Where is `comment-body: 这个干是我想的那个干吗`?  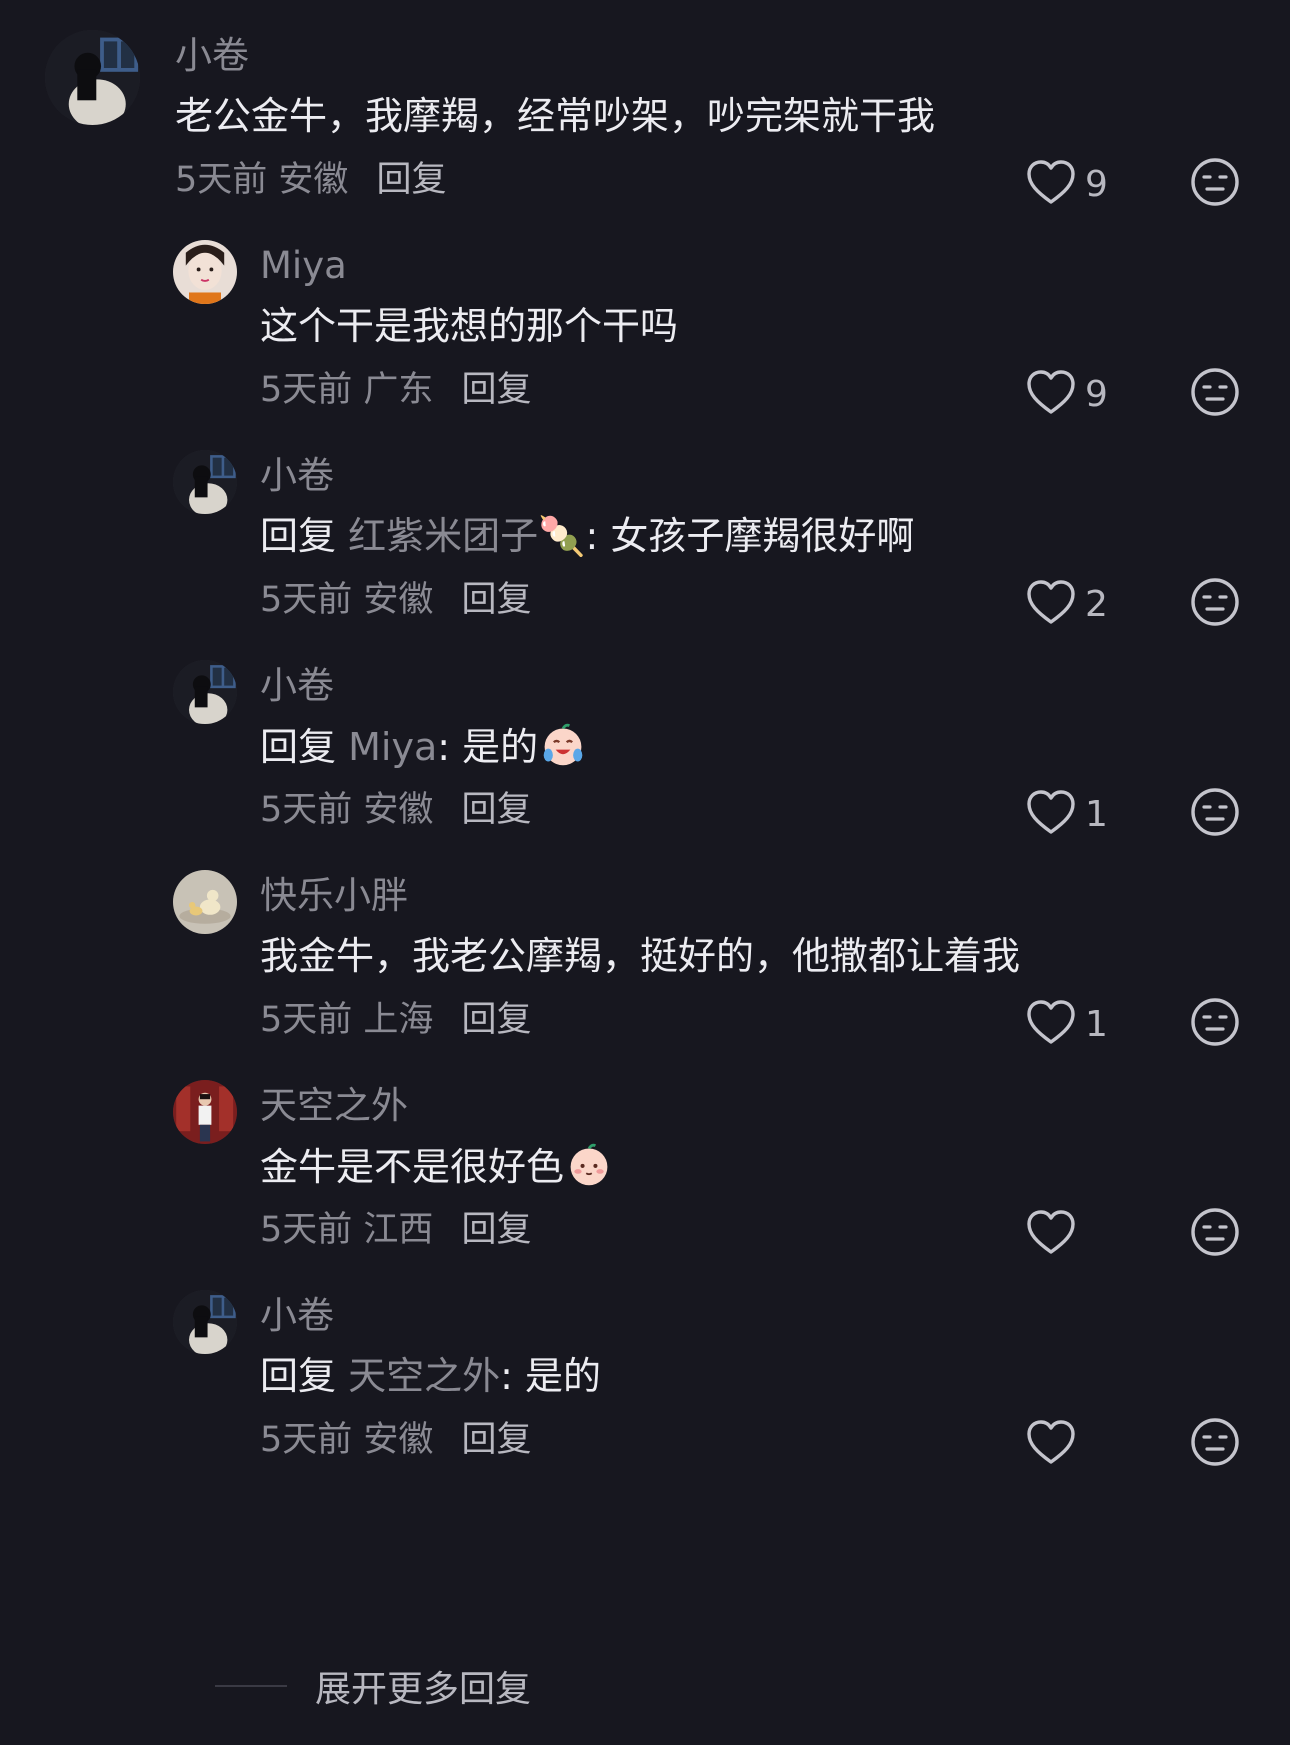
comment-body: 这个干是我想的那个干吗 is located at coordinates (469, 326).